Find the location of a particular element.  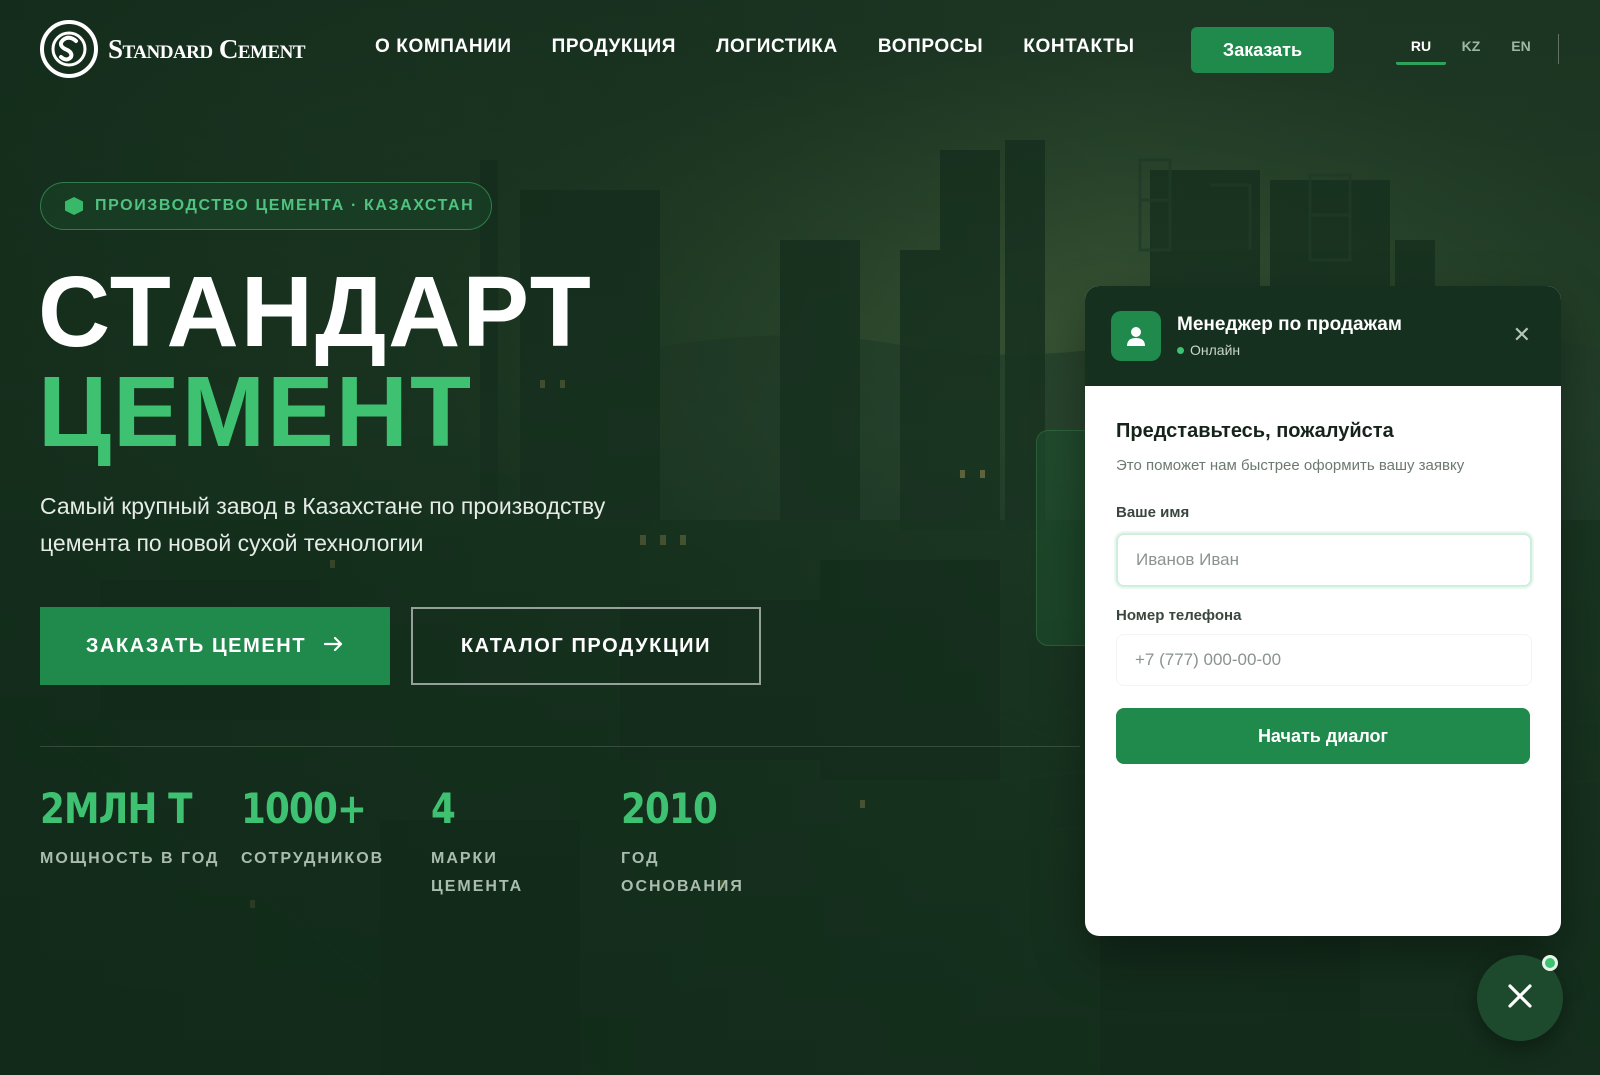

brand-logo: Standard Cement is located at coordinates (173, 49).